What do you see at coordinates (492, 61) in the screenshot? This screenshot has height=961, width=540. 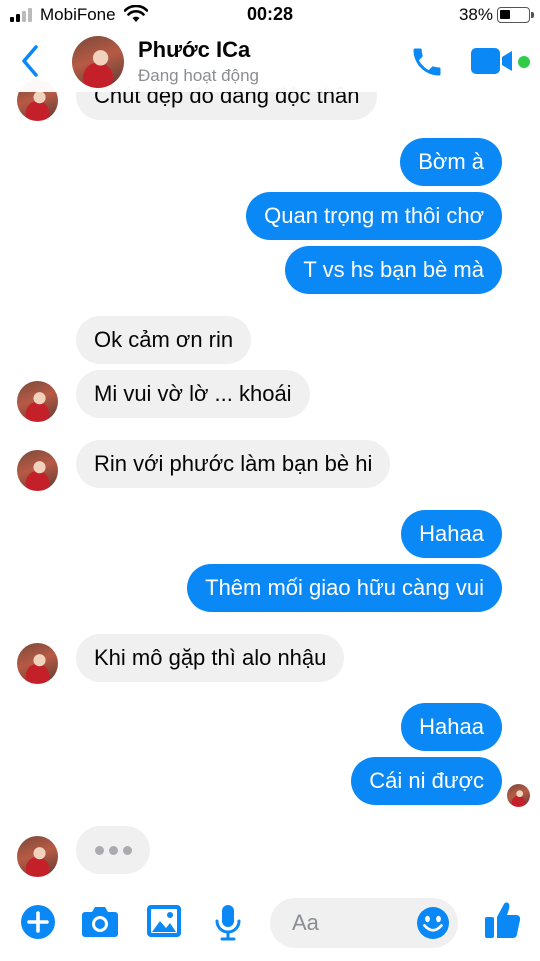 I see `video-call-icon` at bounding box center [492, 61].